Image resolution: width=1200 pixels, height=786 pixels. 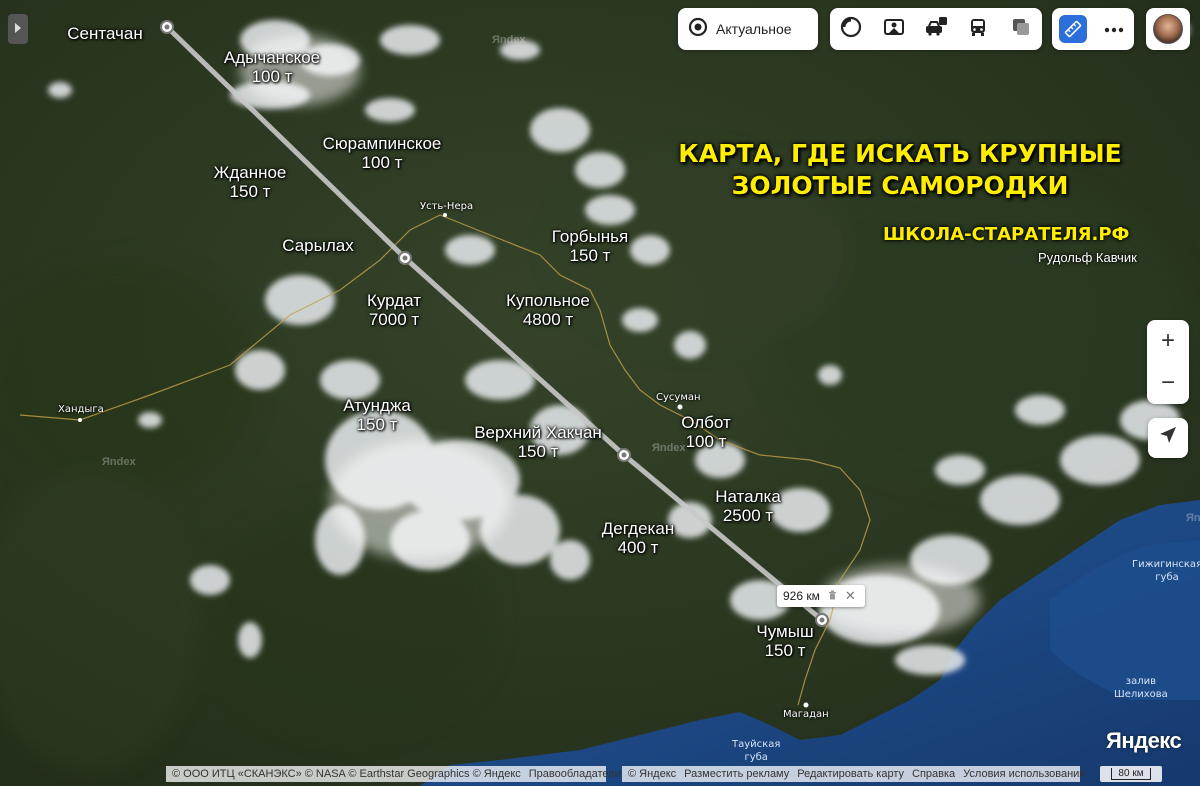 What do you see at coordinates (832, 596) in the screenshot?
I see `trash-icon` at bounding box center [832, 596].